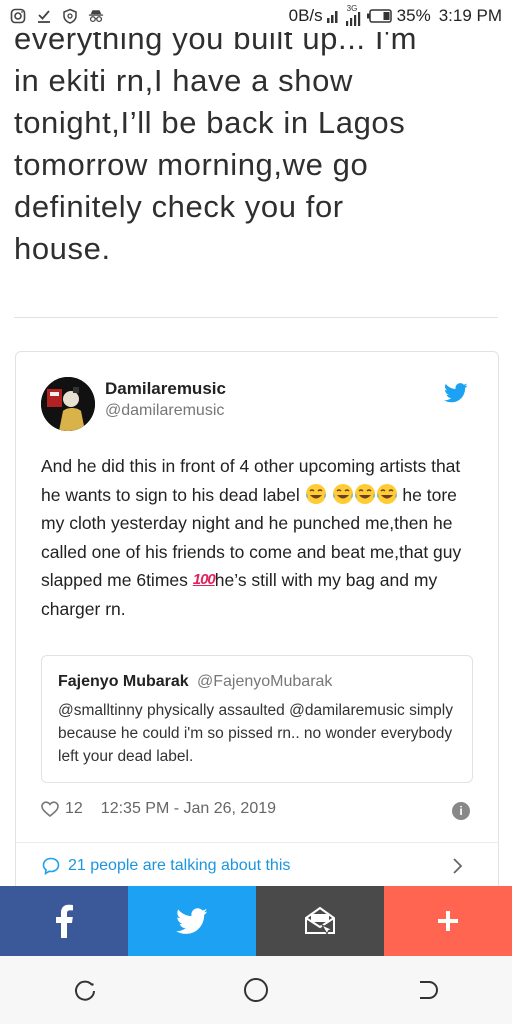 The width and height of the screenshot is (512, 1024). I want to click on conversation-count: 21 people are talking about this, so click(179, 866).